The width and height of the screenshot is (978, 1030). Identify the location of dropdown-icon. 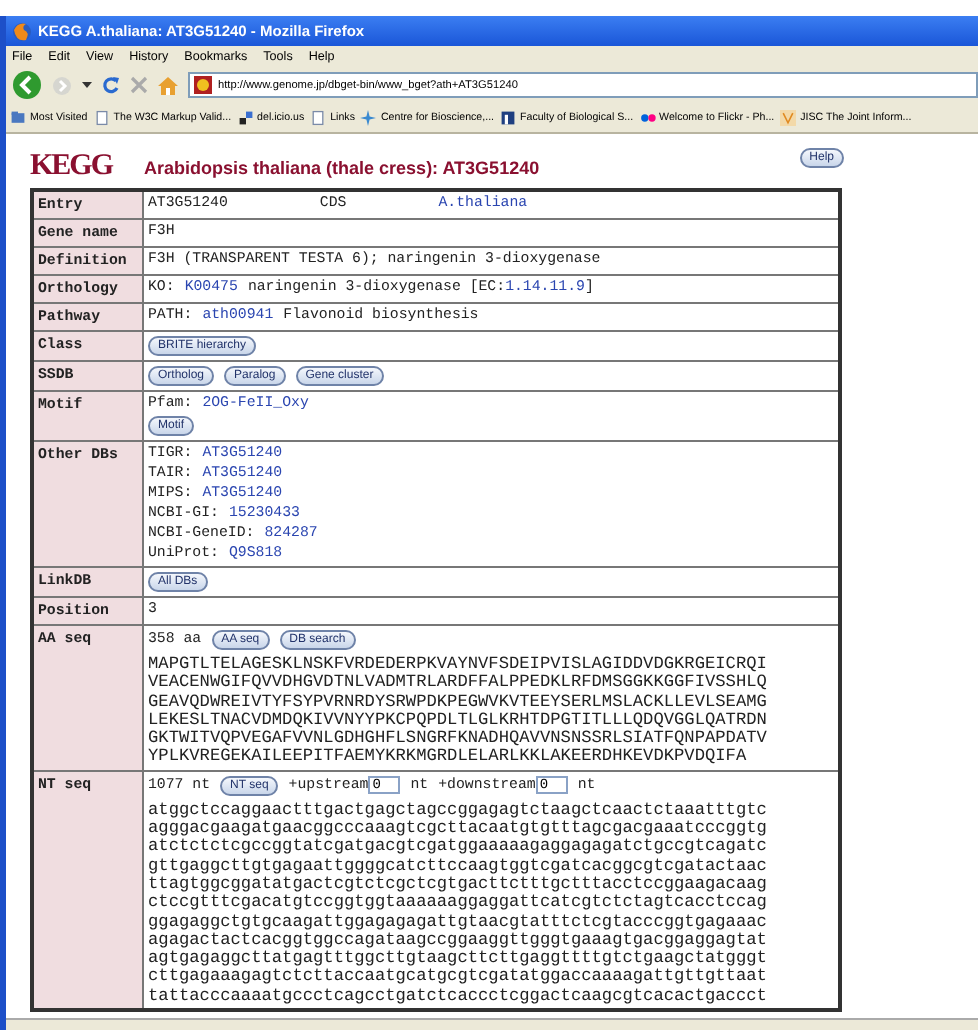
(87, 85).